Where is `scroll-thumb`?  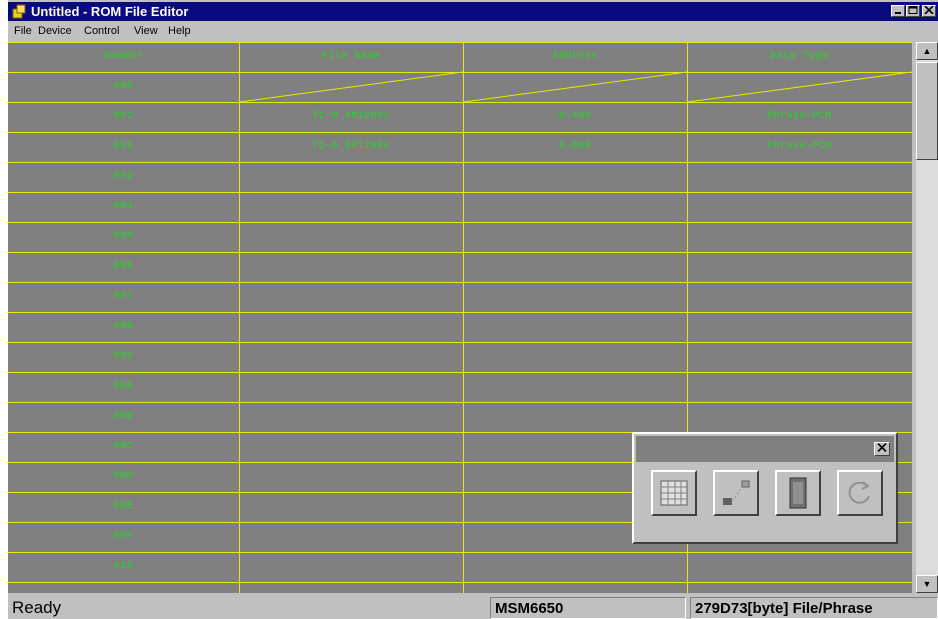 scroll-thumb is located at coordinates (927, 111).